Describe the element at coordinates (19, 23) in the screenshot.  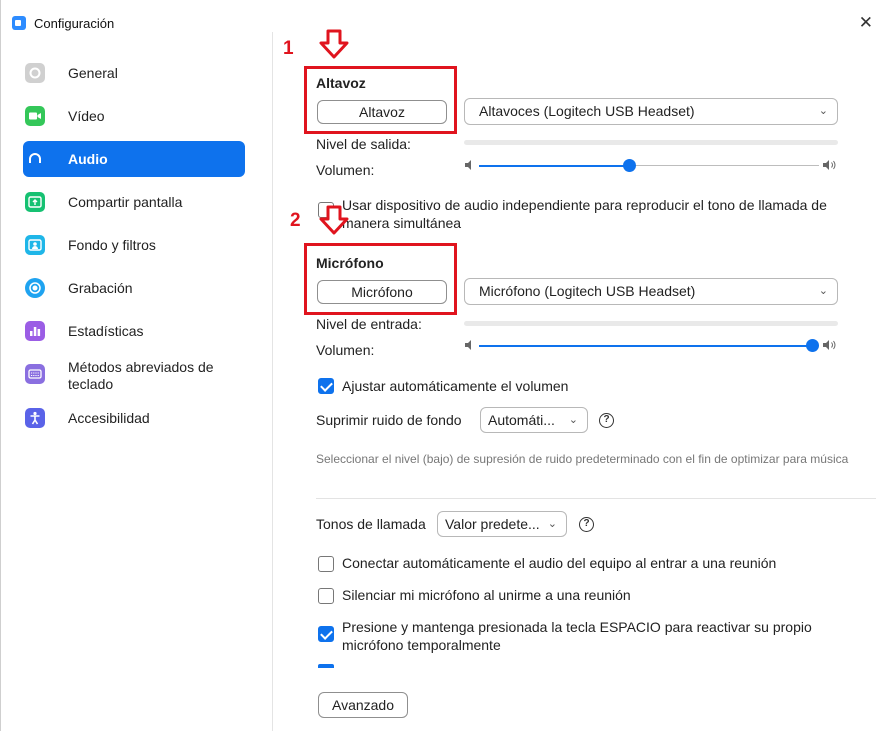
I see `zoom-app-icon` at that location.